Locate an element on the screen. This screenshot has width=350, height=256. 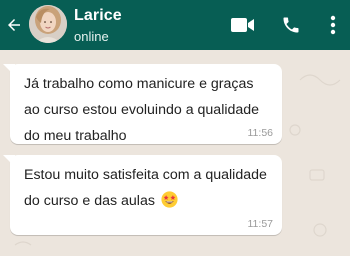
star-struck-emoji-icon is located at coordinates (169, 199).